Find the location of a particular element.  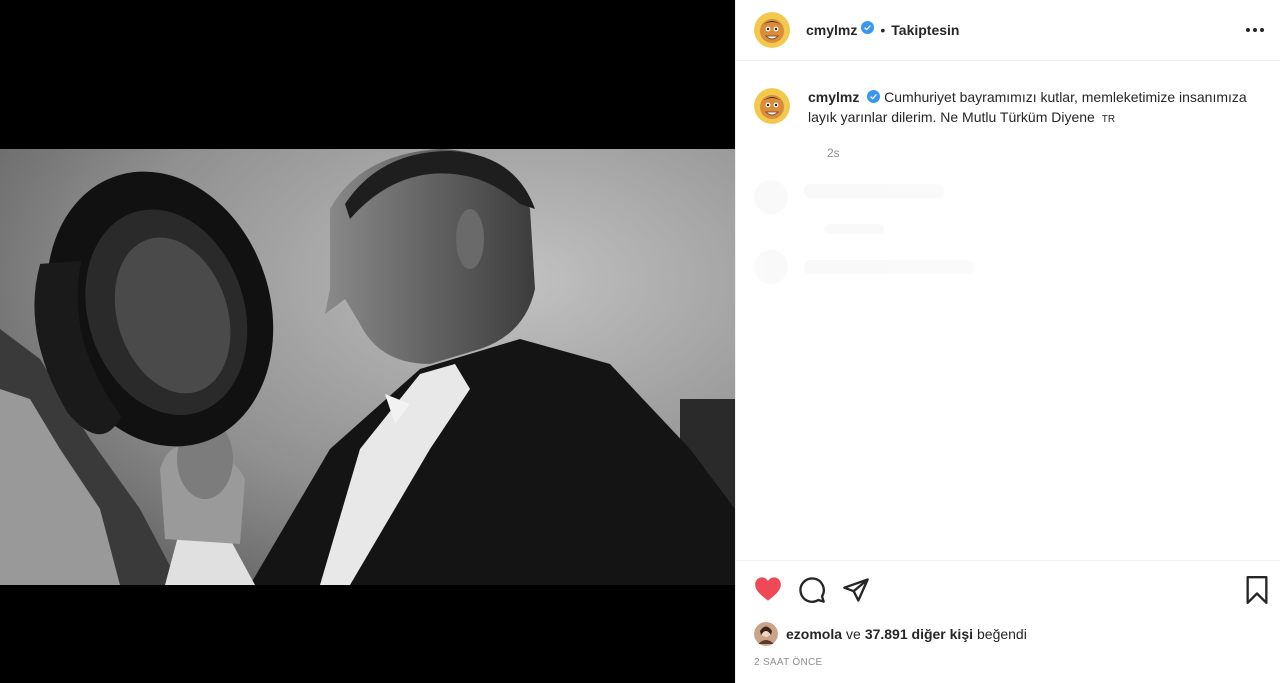

likes-count: 37.891 diğer kişi is located at coordinates (919, 634).